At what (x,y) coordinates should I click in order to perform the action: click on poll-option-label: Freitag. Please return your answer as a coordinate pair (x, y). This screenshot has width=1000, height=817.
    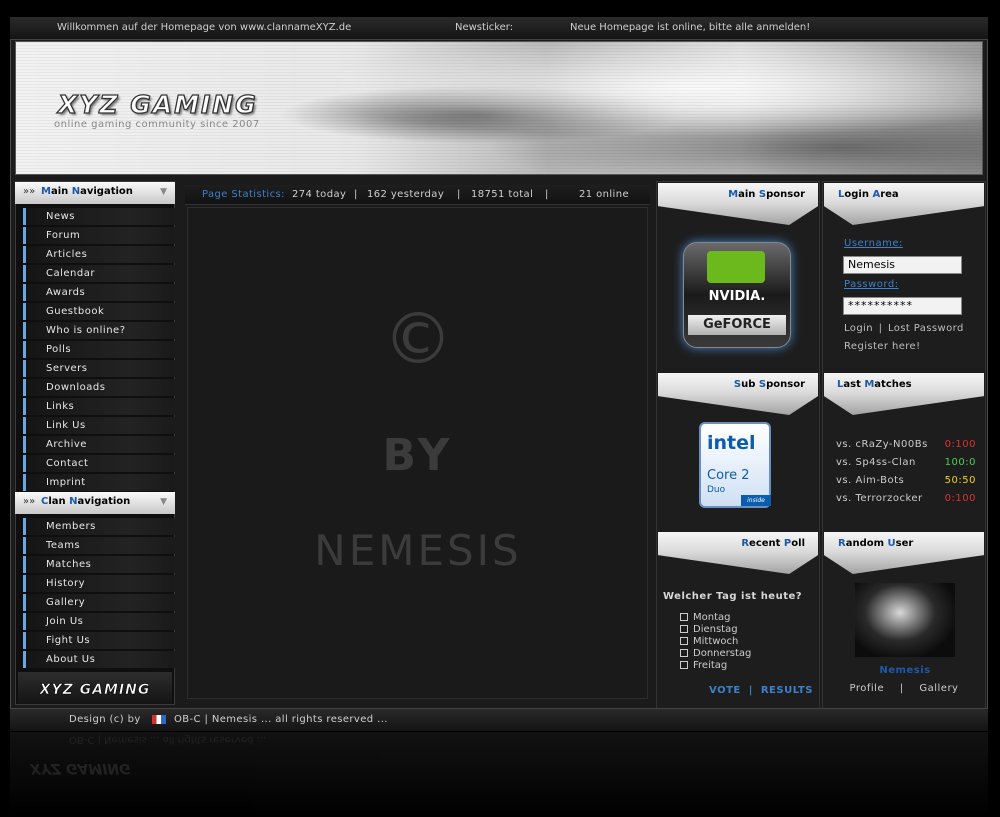
    Looking at the image, I should click on (710, 665).